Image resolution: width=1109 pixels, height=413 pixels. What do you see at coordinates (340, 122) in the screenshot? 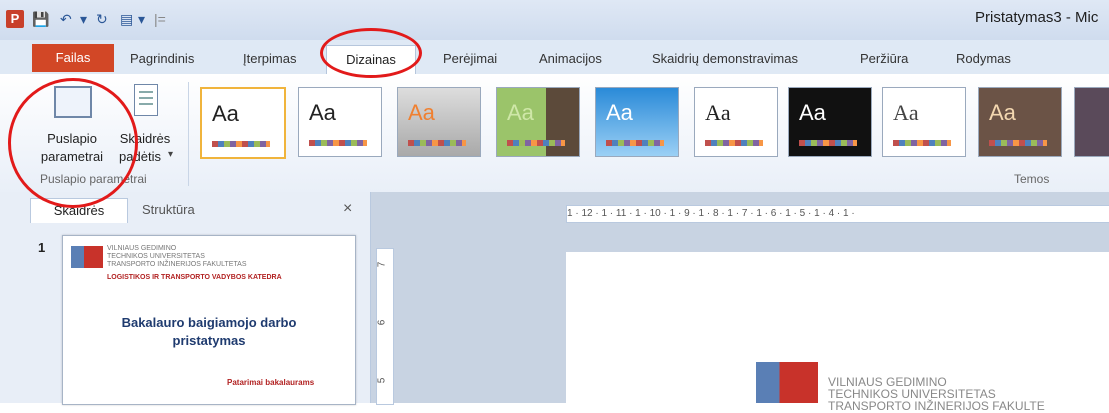
I see `theme-2: Aa` at bounding box center [340, 122].